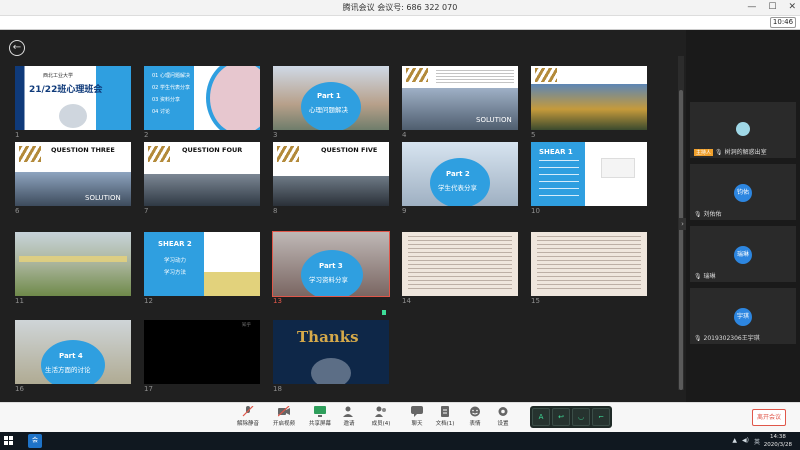 The height and width of the screenshot is (450, 800). I want to click on slide-number: 7, so click(146, 211).